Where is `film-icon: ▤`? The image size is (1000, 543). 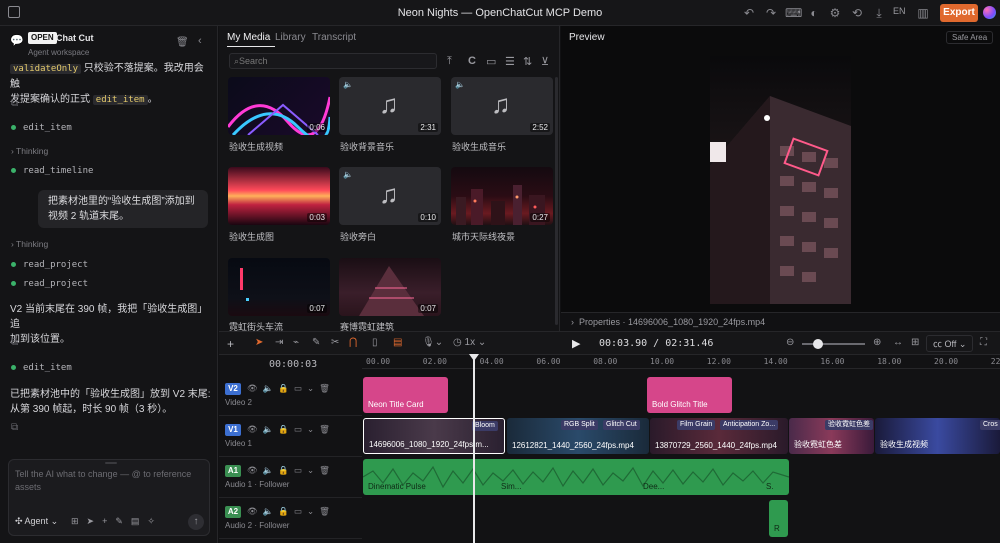 film-icon: ▤ is located at coordinates (397, 342).